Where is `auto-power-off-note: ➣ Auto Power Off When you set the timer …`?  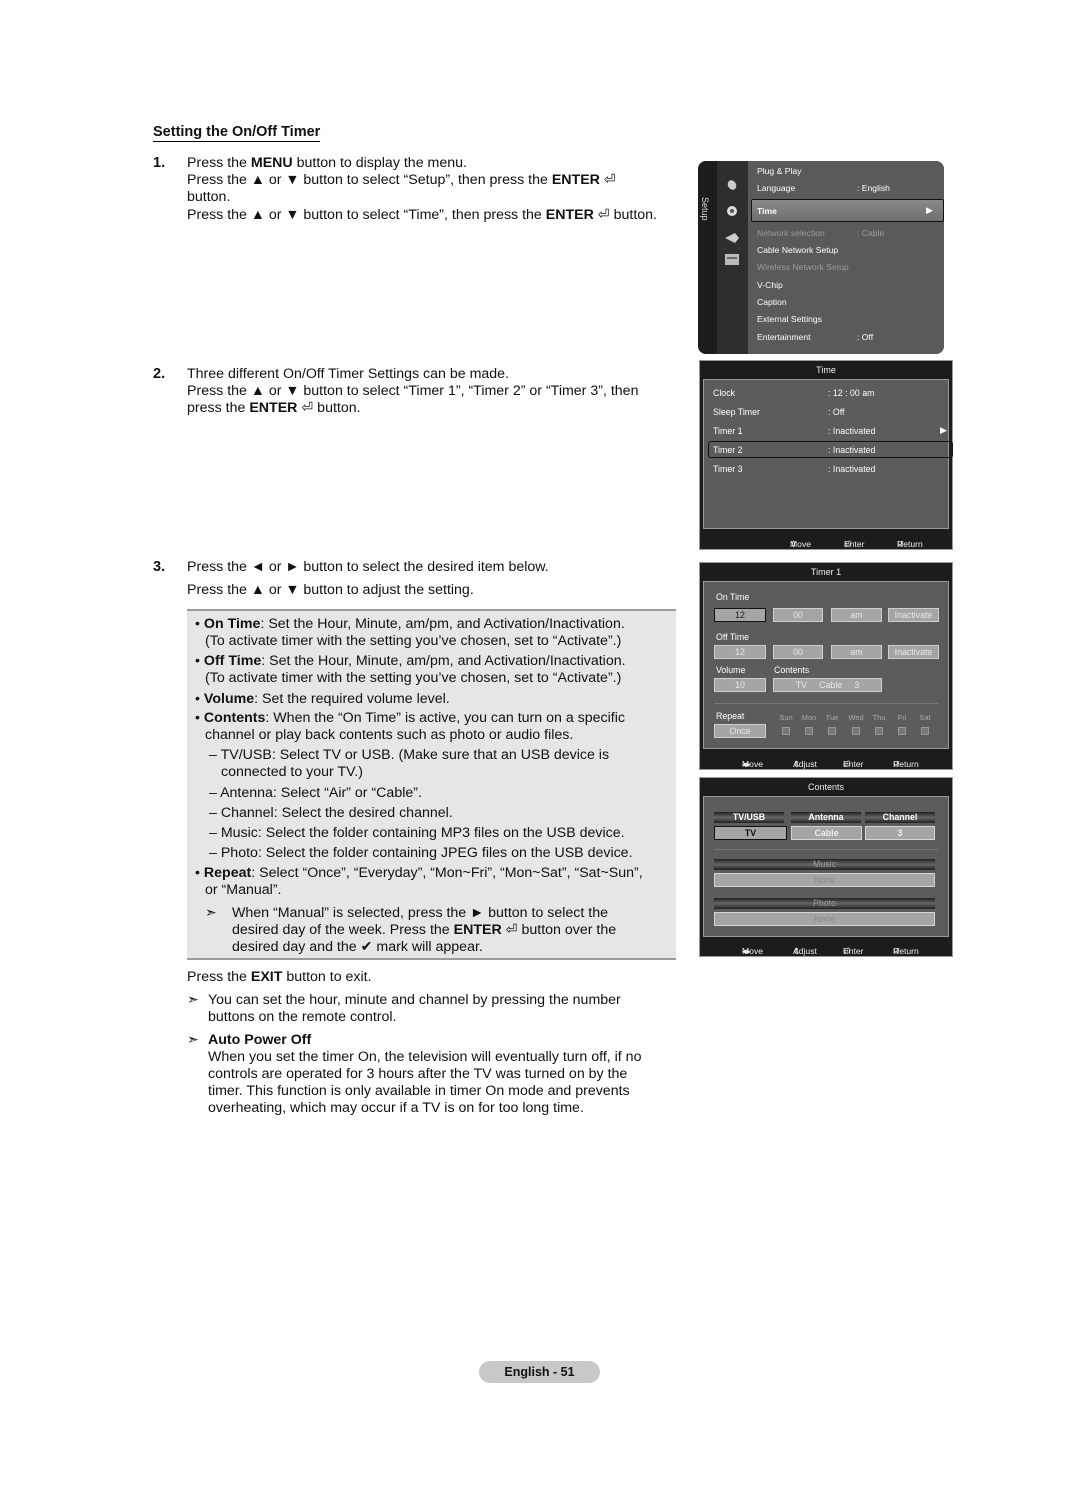 auto-power-off-note: ➣ Auto Power Off When you set the timer … is located at coordinates (414, 1074).